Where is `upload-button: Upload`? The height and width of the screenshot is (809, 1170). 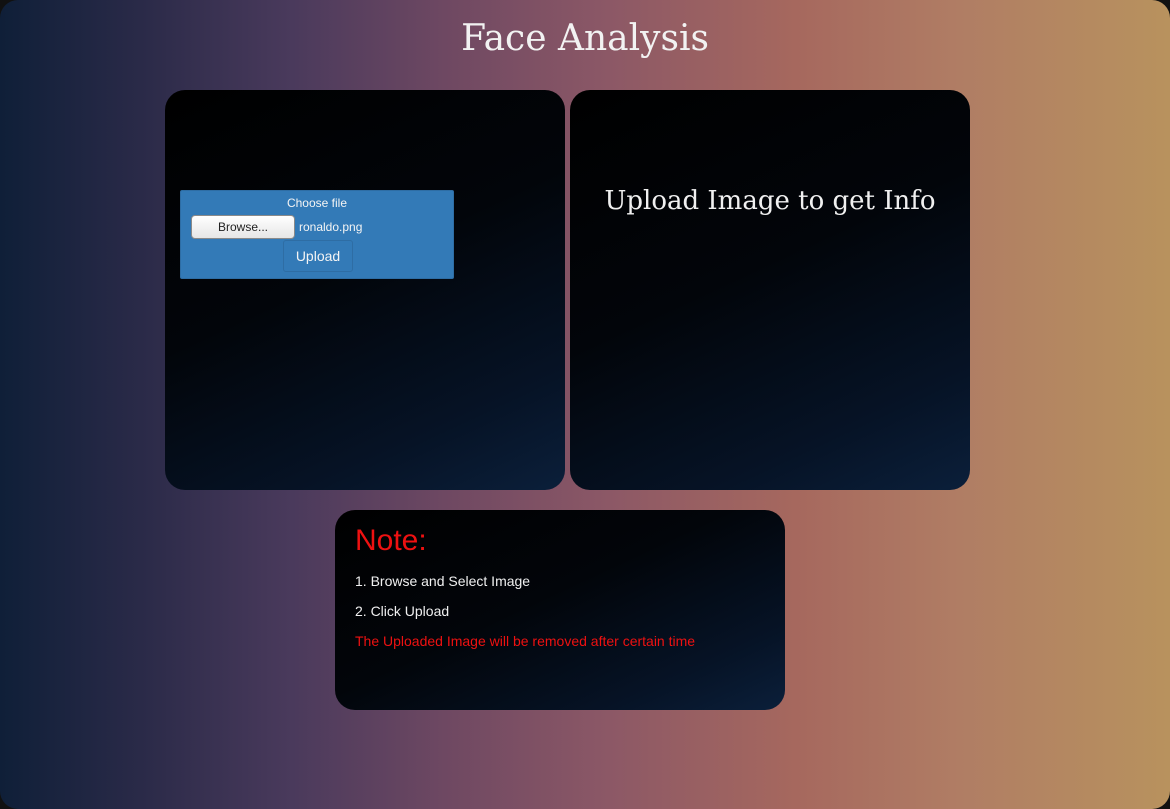 upload-button: Upload is located at coordinates (318, 256).